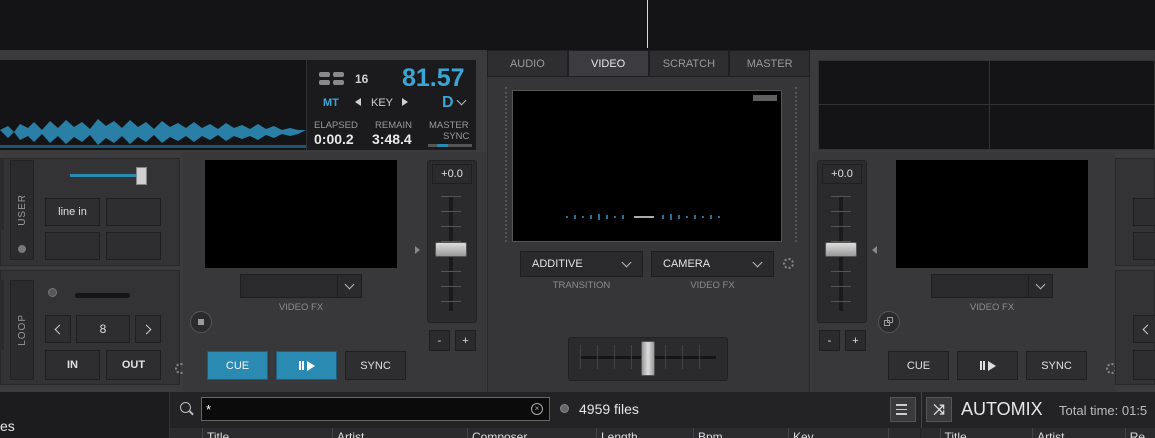 Image resolution: width=1155 pixels, height=438 pixels. I want to click on transition-dropdown: ADDITIVE, so click(581, 264).